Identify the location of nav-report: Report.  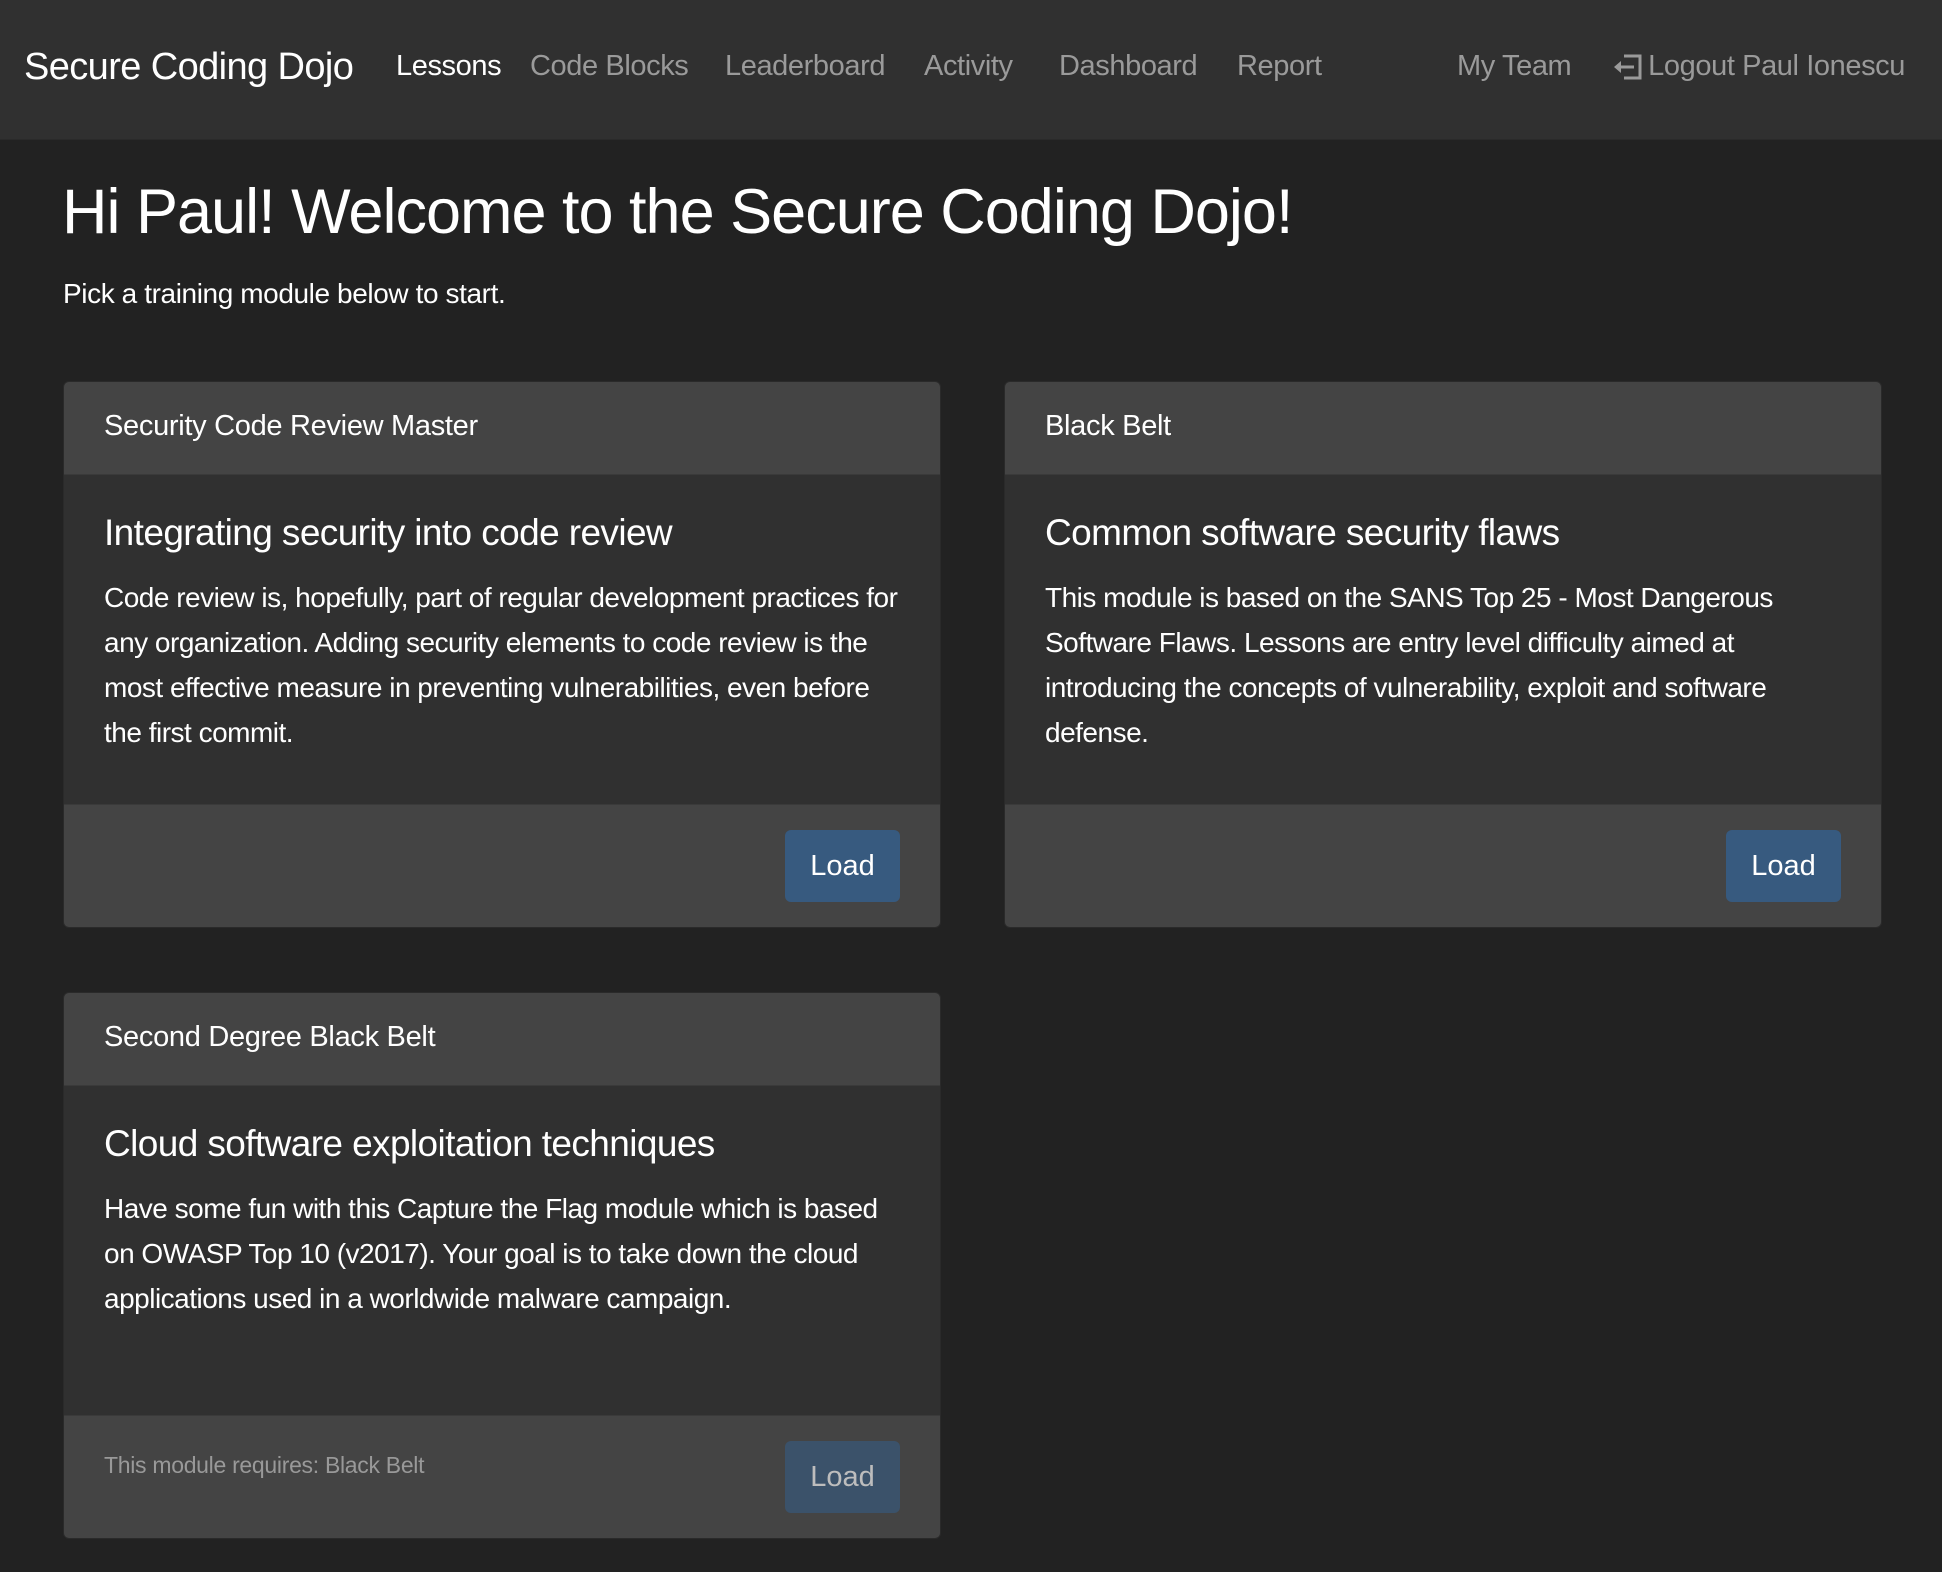
(1279, 66).